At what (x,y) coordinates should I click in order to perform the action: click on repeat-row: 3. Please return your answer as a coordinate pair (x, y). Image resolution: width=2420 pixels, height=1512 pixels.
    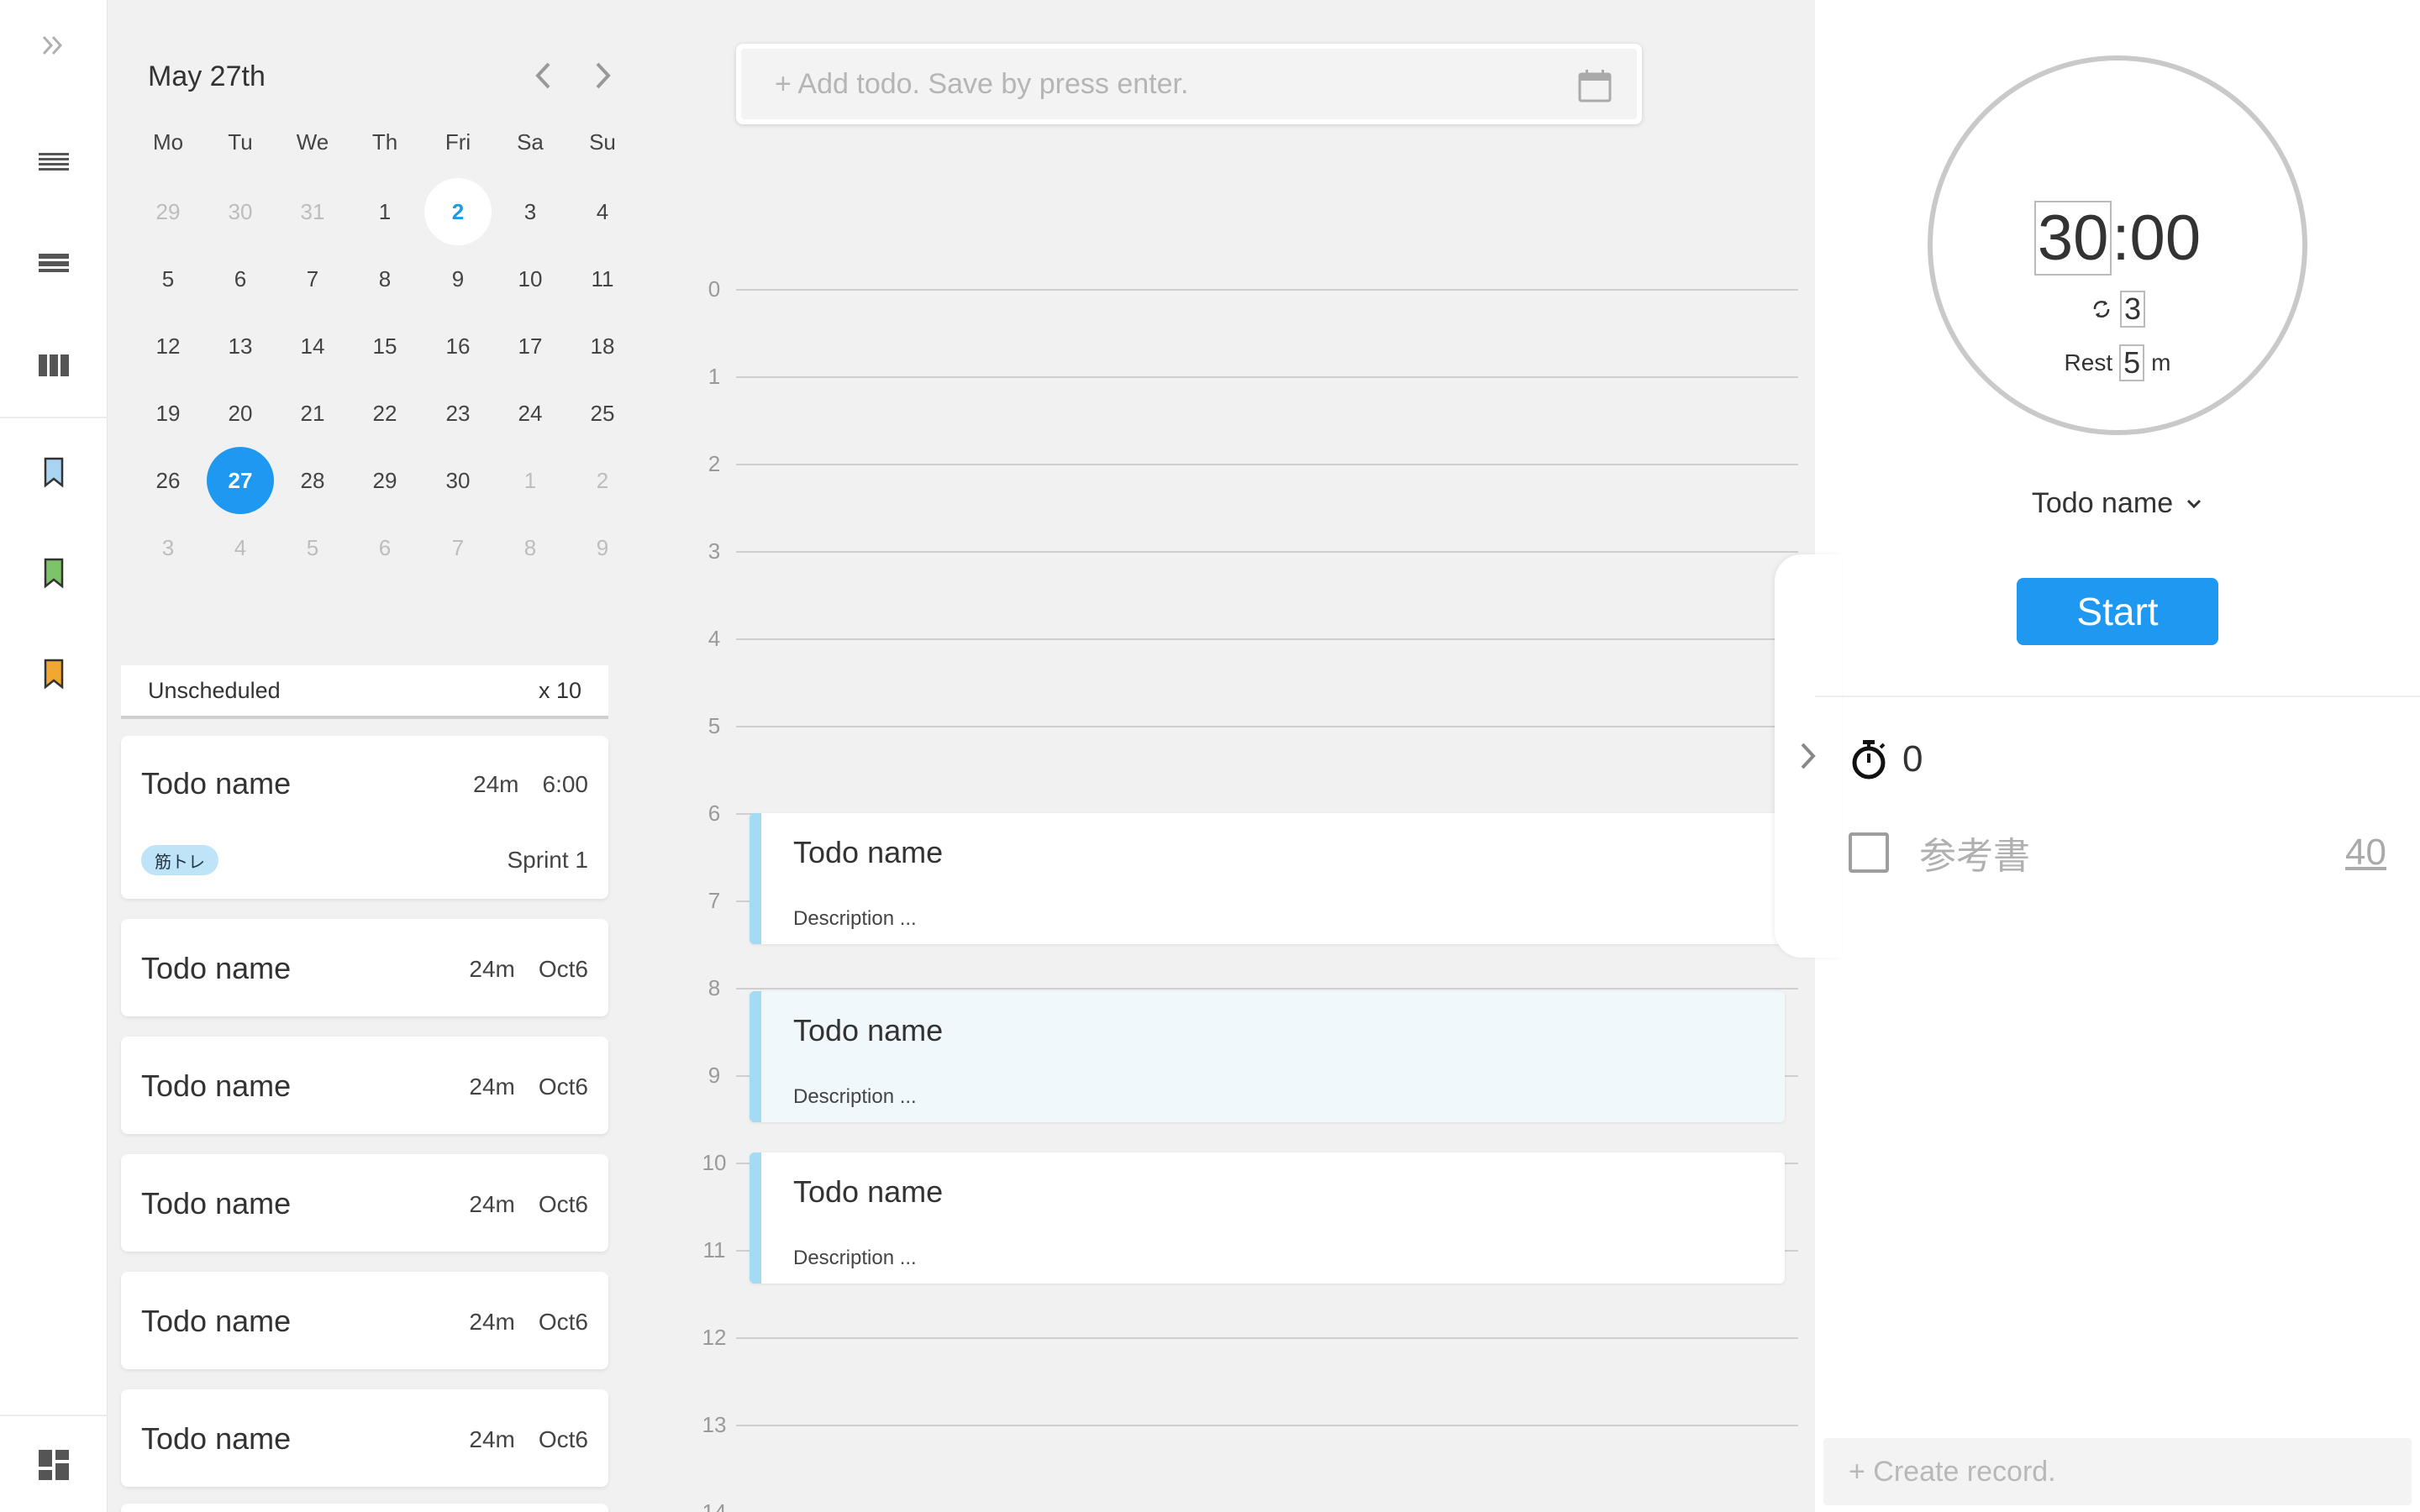
    Looking at the image, I should click on (2117, 309).